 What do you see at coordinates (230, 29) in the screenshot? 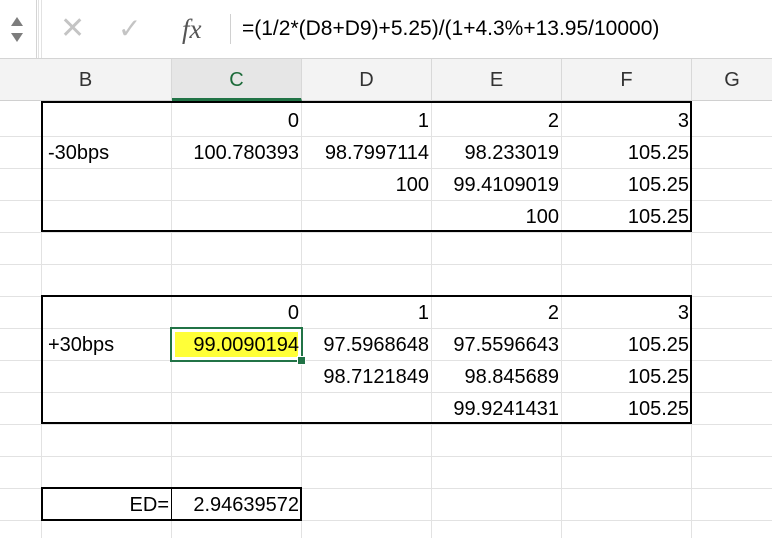
I see `divider` at bounding box center [230, 29].